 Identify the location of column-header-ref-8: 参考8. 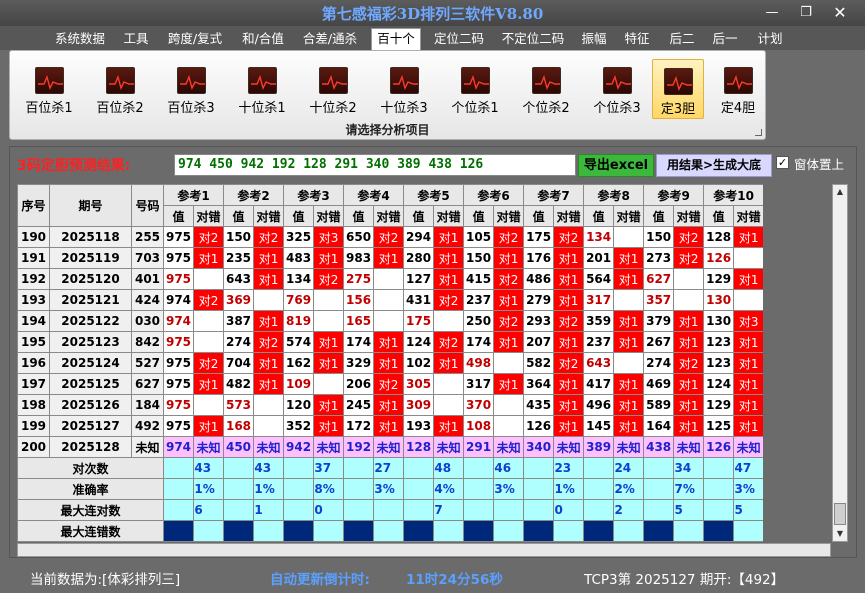
(614, 195).